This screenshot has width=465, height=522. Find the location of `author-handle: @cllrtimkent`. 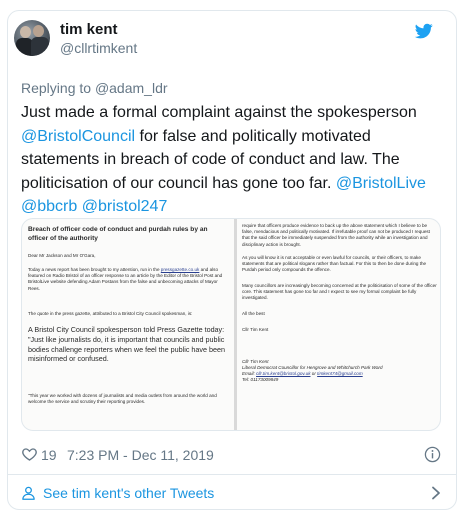

author-handle: @cllrtimkent is located at coordinates (98, 48).